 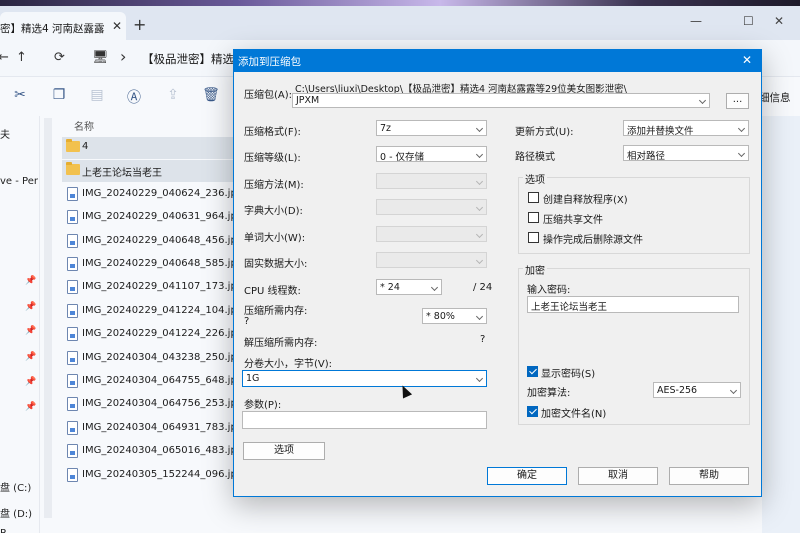 What do you see at coordinates (163, 357) in the screenshot?
I see `file-name: IMG_20240304_043238_250.jpg` at bounding box center [163, 357].